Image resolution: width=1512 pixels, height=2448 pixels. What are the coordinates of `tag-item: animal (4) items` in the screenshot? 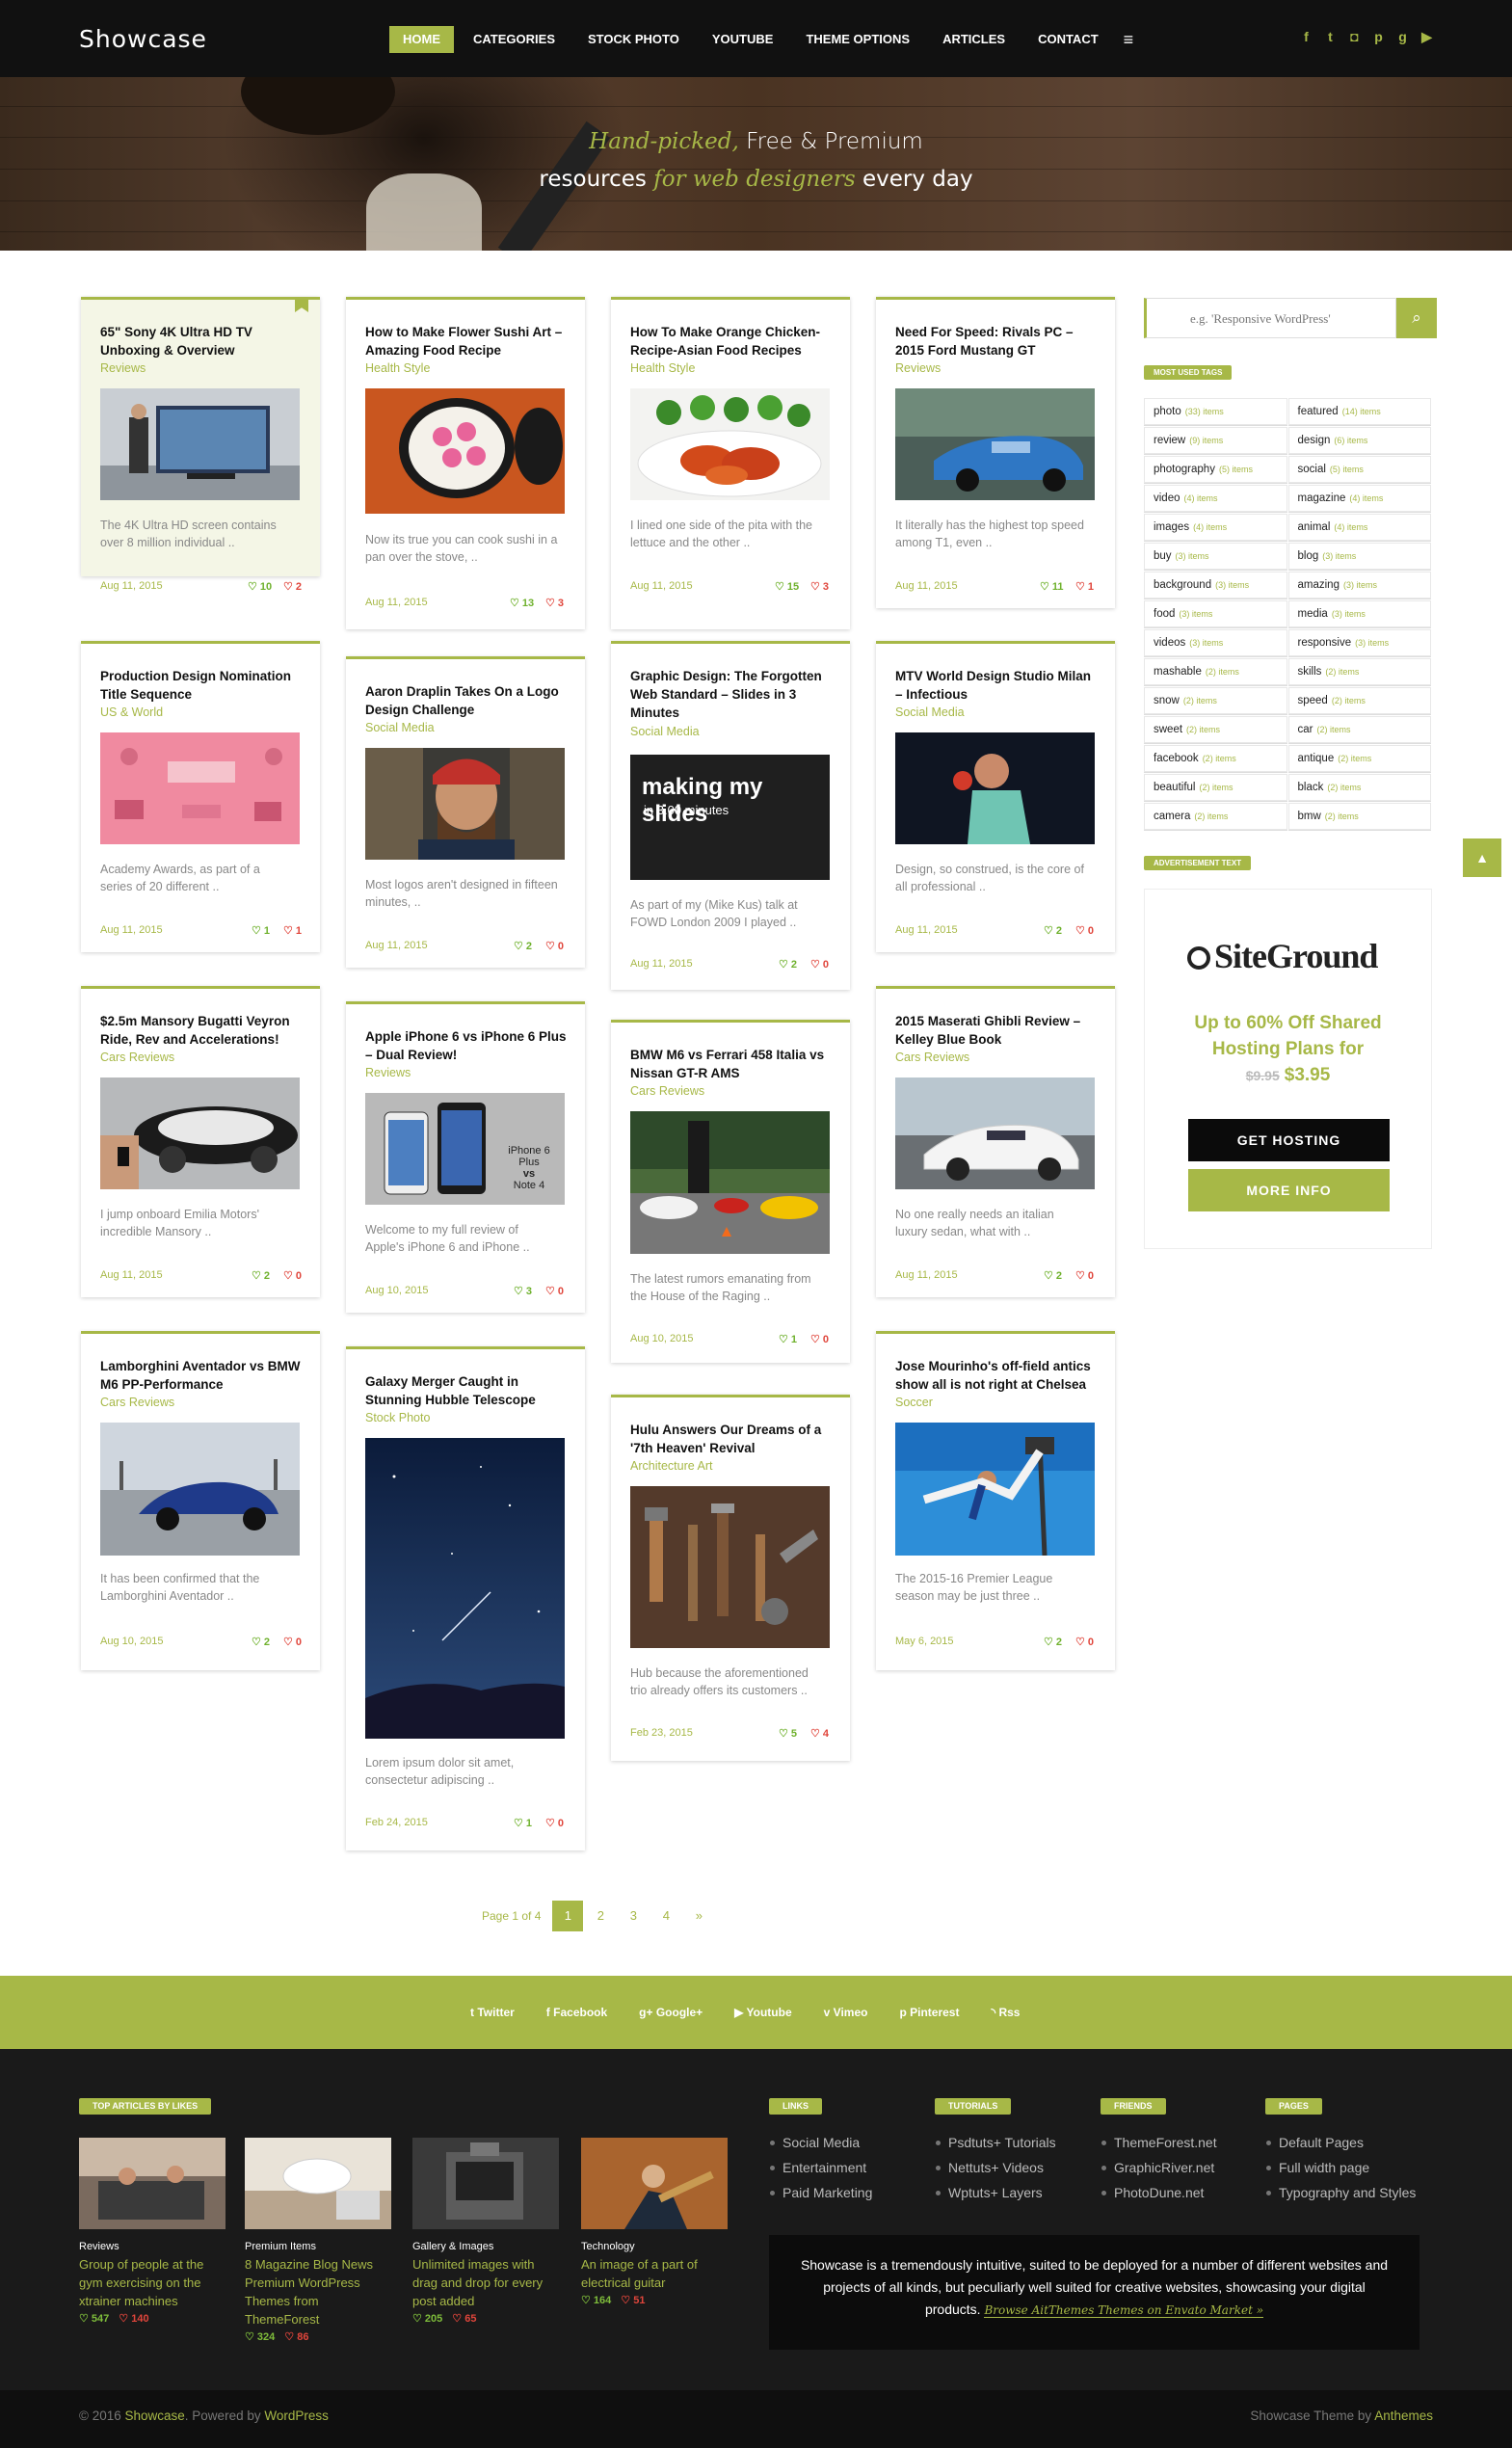 It's located at (1359, 527).